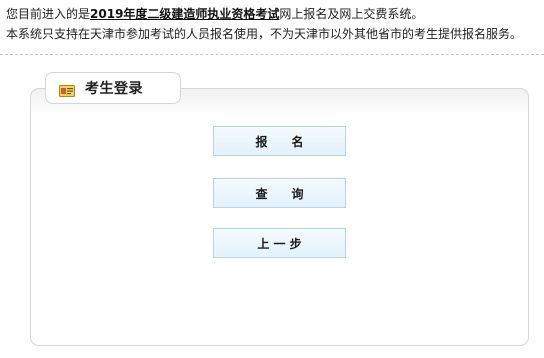 This screenshot has height=358, width=544. I want to click on intro-suffix: 网上报名及网上交费系统。, so click(351, 14).